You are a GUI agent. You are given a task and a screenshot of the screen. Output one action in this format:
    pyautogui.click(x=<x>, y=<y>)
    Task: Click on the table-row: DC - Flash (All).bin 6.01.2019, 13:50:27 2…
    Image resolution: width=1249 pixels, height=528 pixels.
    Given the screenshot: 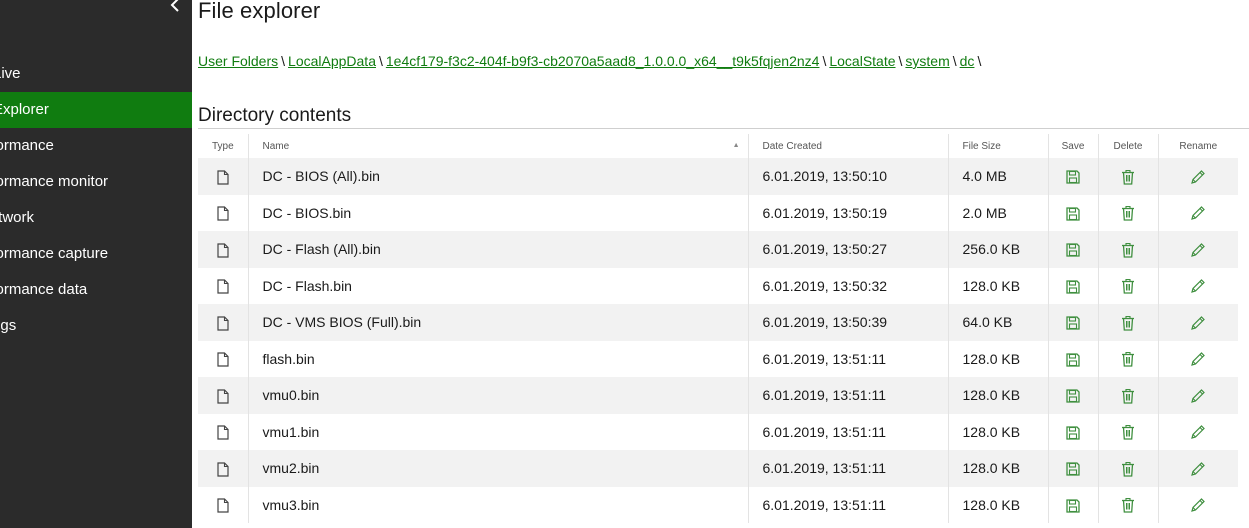 What is the action you would take?
    pyautogui.click(x=718, y=249)
    